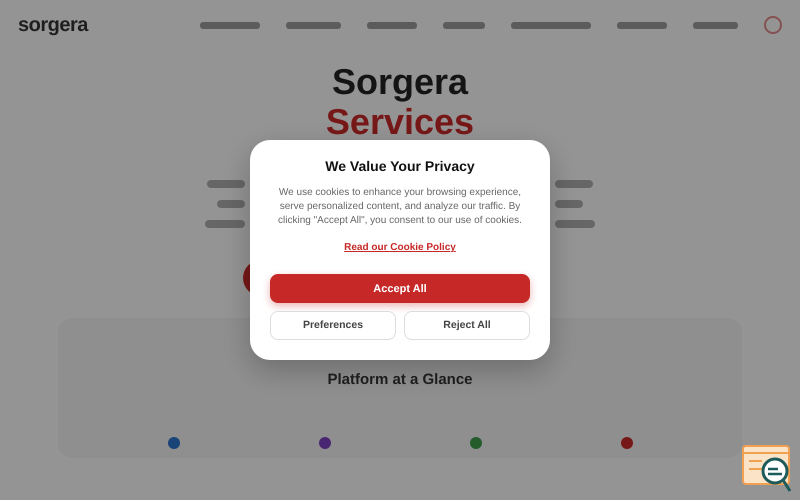  Describe the element at coordinates (773, 25) in the screenshot. I see `avatar-icon` at that location.